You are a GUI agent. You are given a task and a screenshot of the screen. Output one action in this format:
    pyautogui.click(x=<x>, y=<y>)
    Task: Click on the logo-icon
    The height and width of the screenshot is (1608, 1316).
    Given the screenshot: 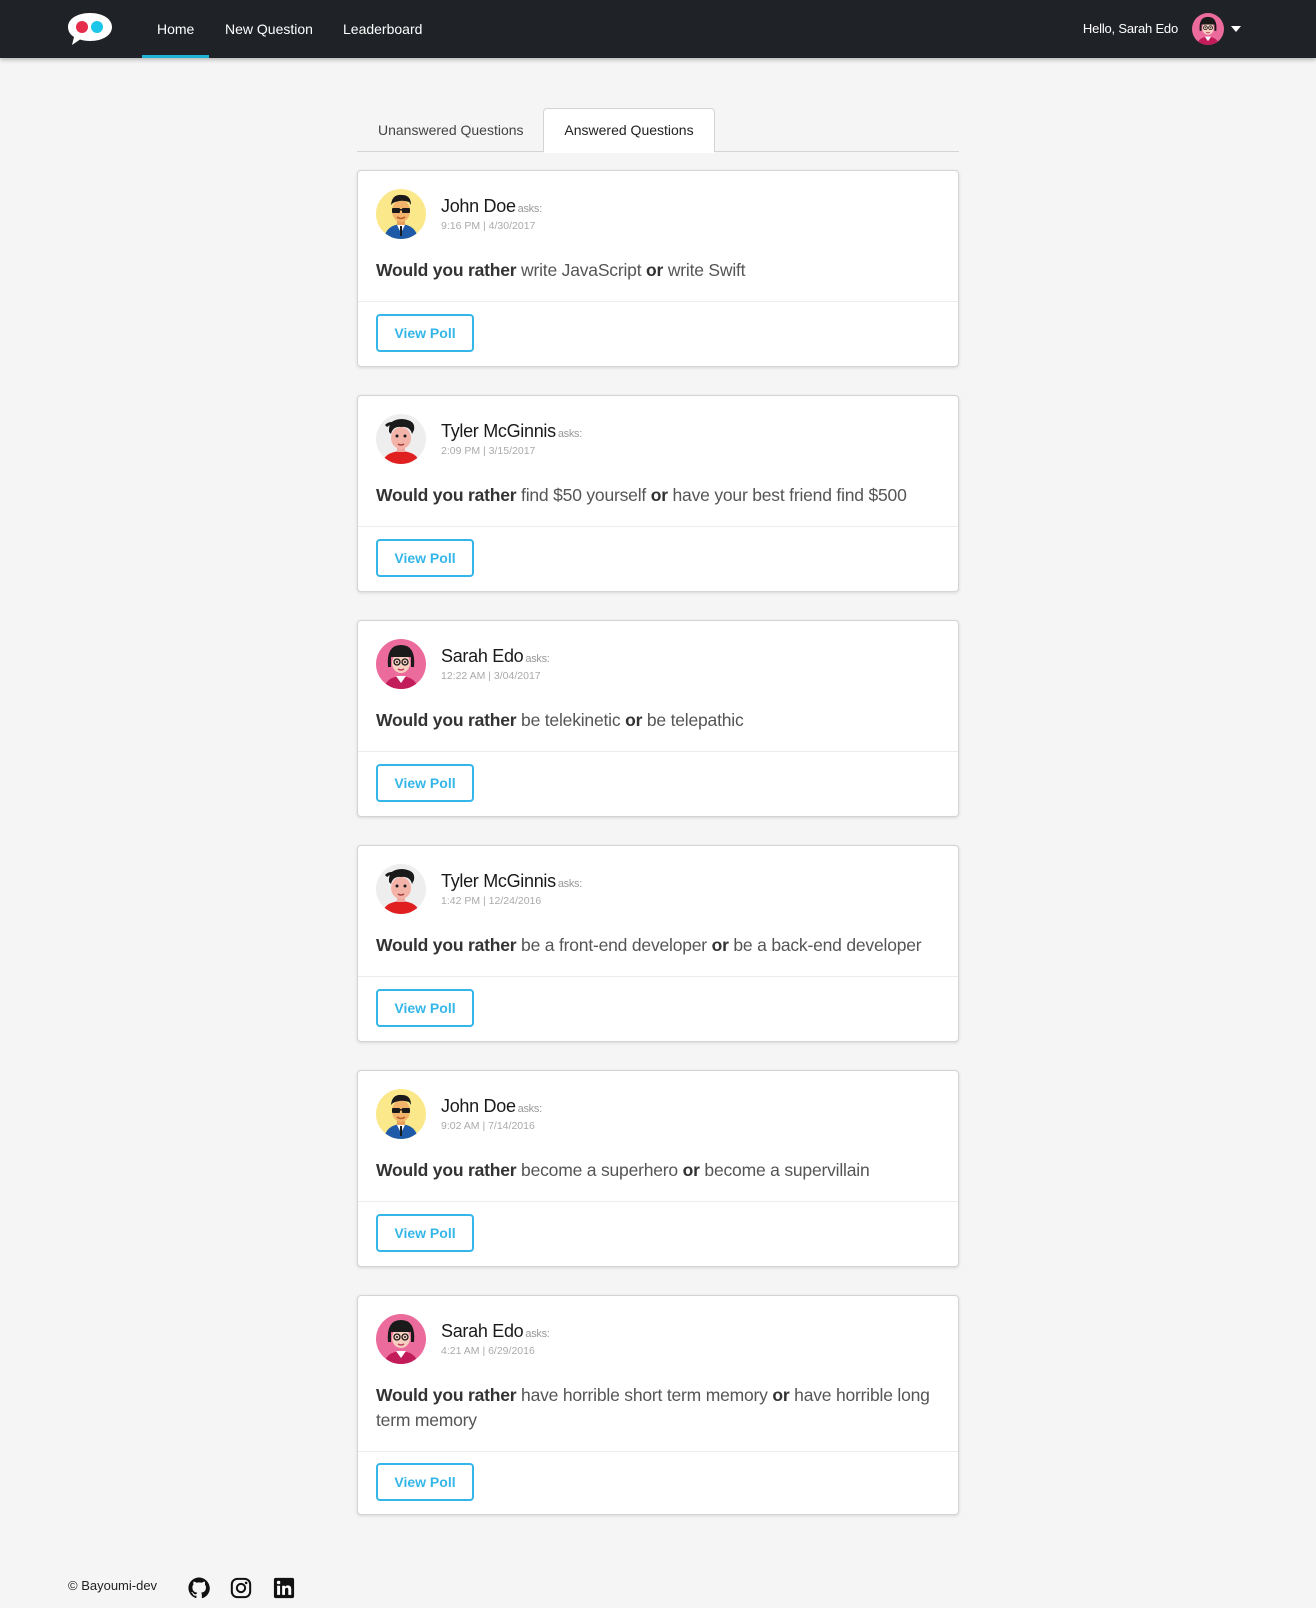 What is the action you would take?
    pyautogui.click(x=90, y=29)
    